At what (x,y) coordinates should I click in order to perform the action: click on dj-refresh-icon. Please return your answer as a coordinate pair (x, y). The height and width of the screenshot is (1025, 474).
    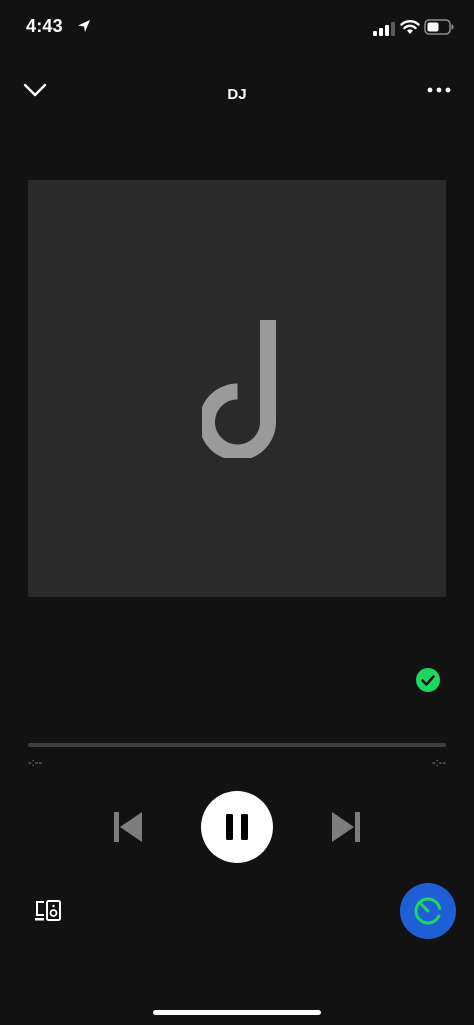
    Looking at the image, I should click on (428, 911).